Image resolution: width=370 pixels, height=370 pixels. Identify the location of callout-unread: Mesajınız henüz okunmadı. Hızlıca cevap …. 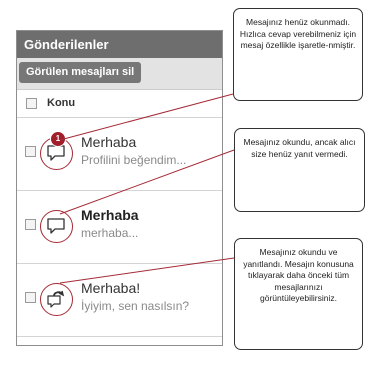
(298, 54).